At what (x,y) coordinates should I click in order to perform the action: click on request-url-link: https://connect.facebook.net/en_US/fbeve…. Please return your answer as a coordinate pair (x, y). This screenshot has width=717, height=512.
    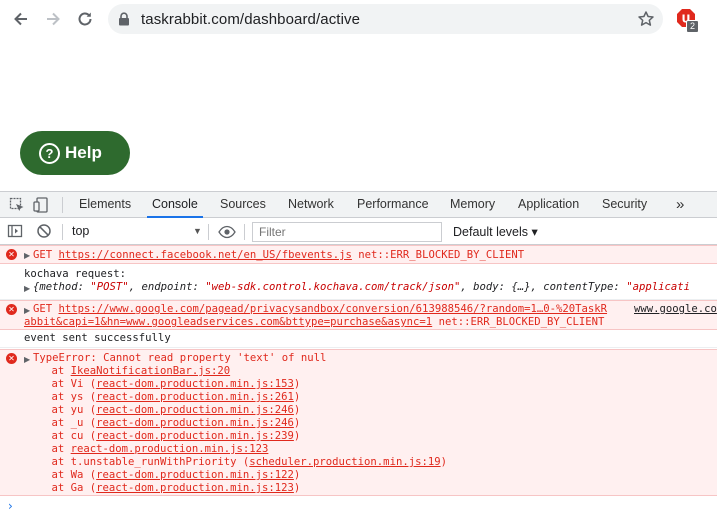
    Looking at the image, I should click on (205, 255).